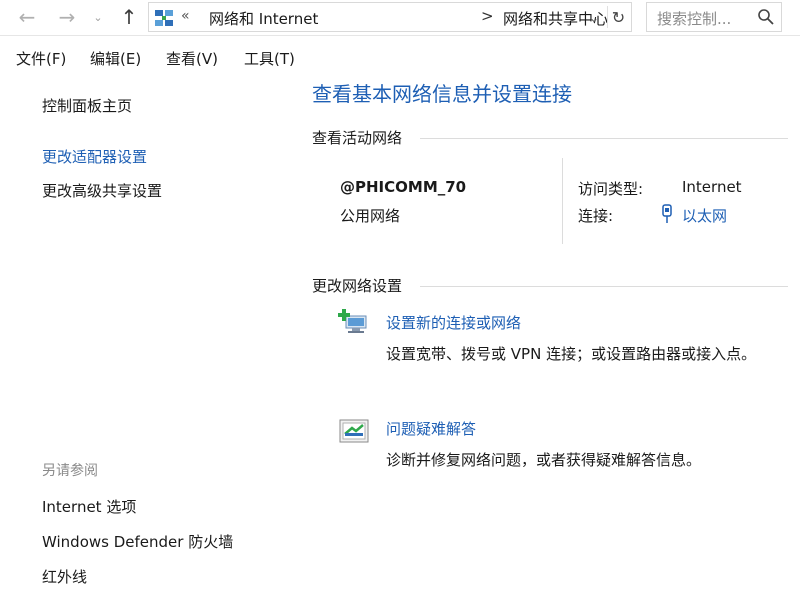  Describe the element at coordinates (453, 322) in the screenshot. I see `setup-new-connection-link: 设置新的连接或网络` at that location.